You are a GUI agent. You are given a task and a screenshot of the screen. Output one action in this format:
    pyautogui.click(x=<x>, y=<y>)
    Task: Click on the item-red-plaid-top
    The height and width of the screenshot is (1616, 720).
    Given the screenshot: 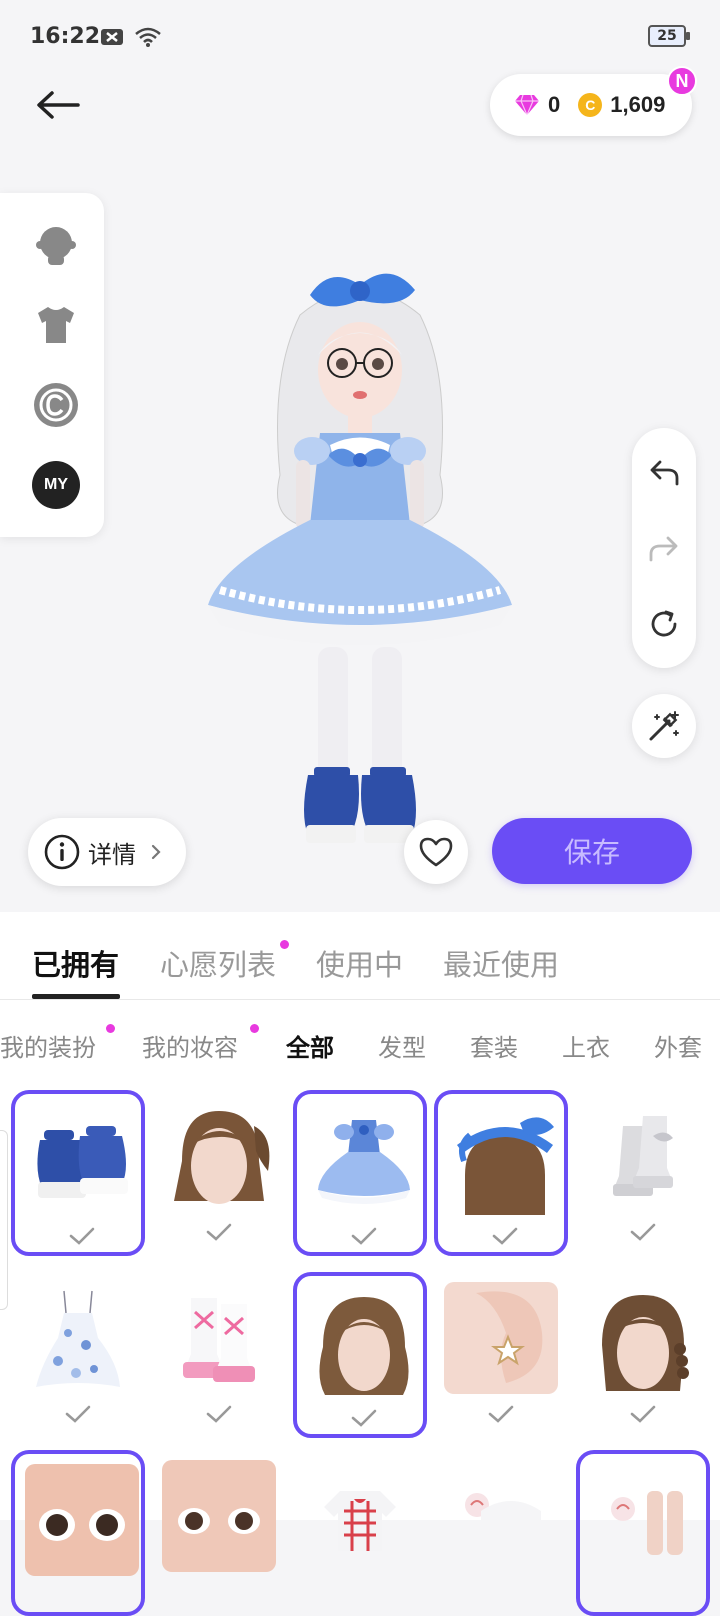 What is the action you would take?
    pyautogui.click(x=360, y=1533)
    